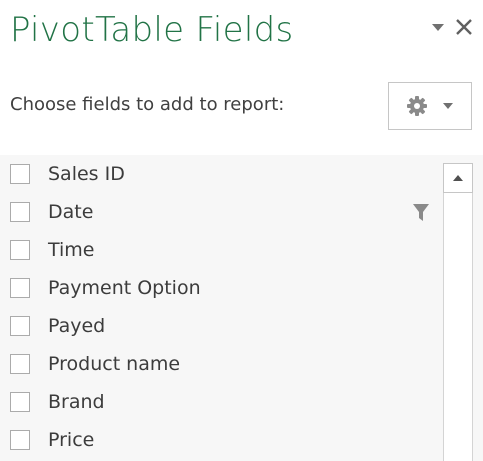  I want to click on field-list-tools-button, so click(430, 106).